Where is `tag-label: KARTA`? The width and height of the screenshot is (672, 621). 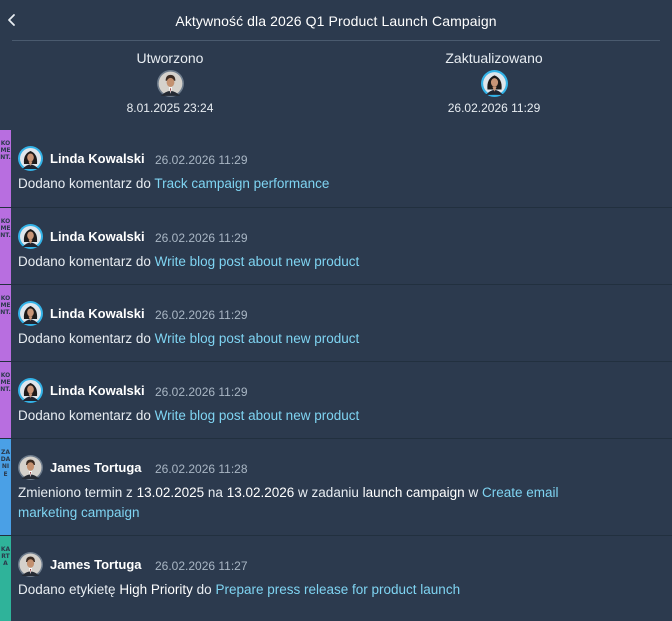 tag-label: KARTA is located at coordinates (5, 557).